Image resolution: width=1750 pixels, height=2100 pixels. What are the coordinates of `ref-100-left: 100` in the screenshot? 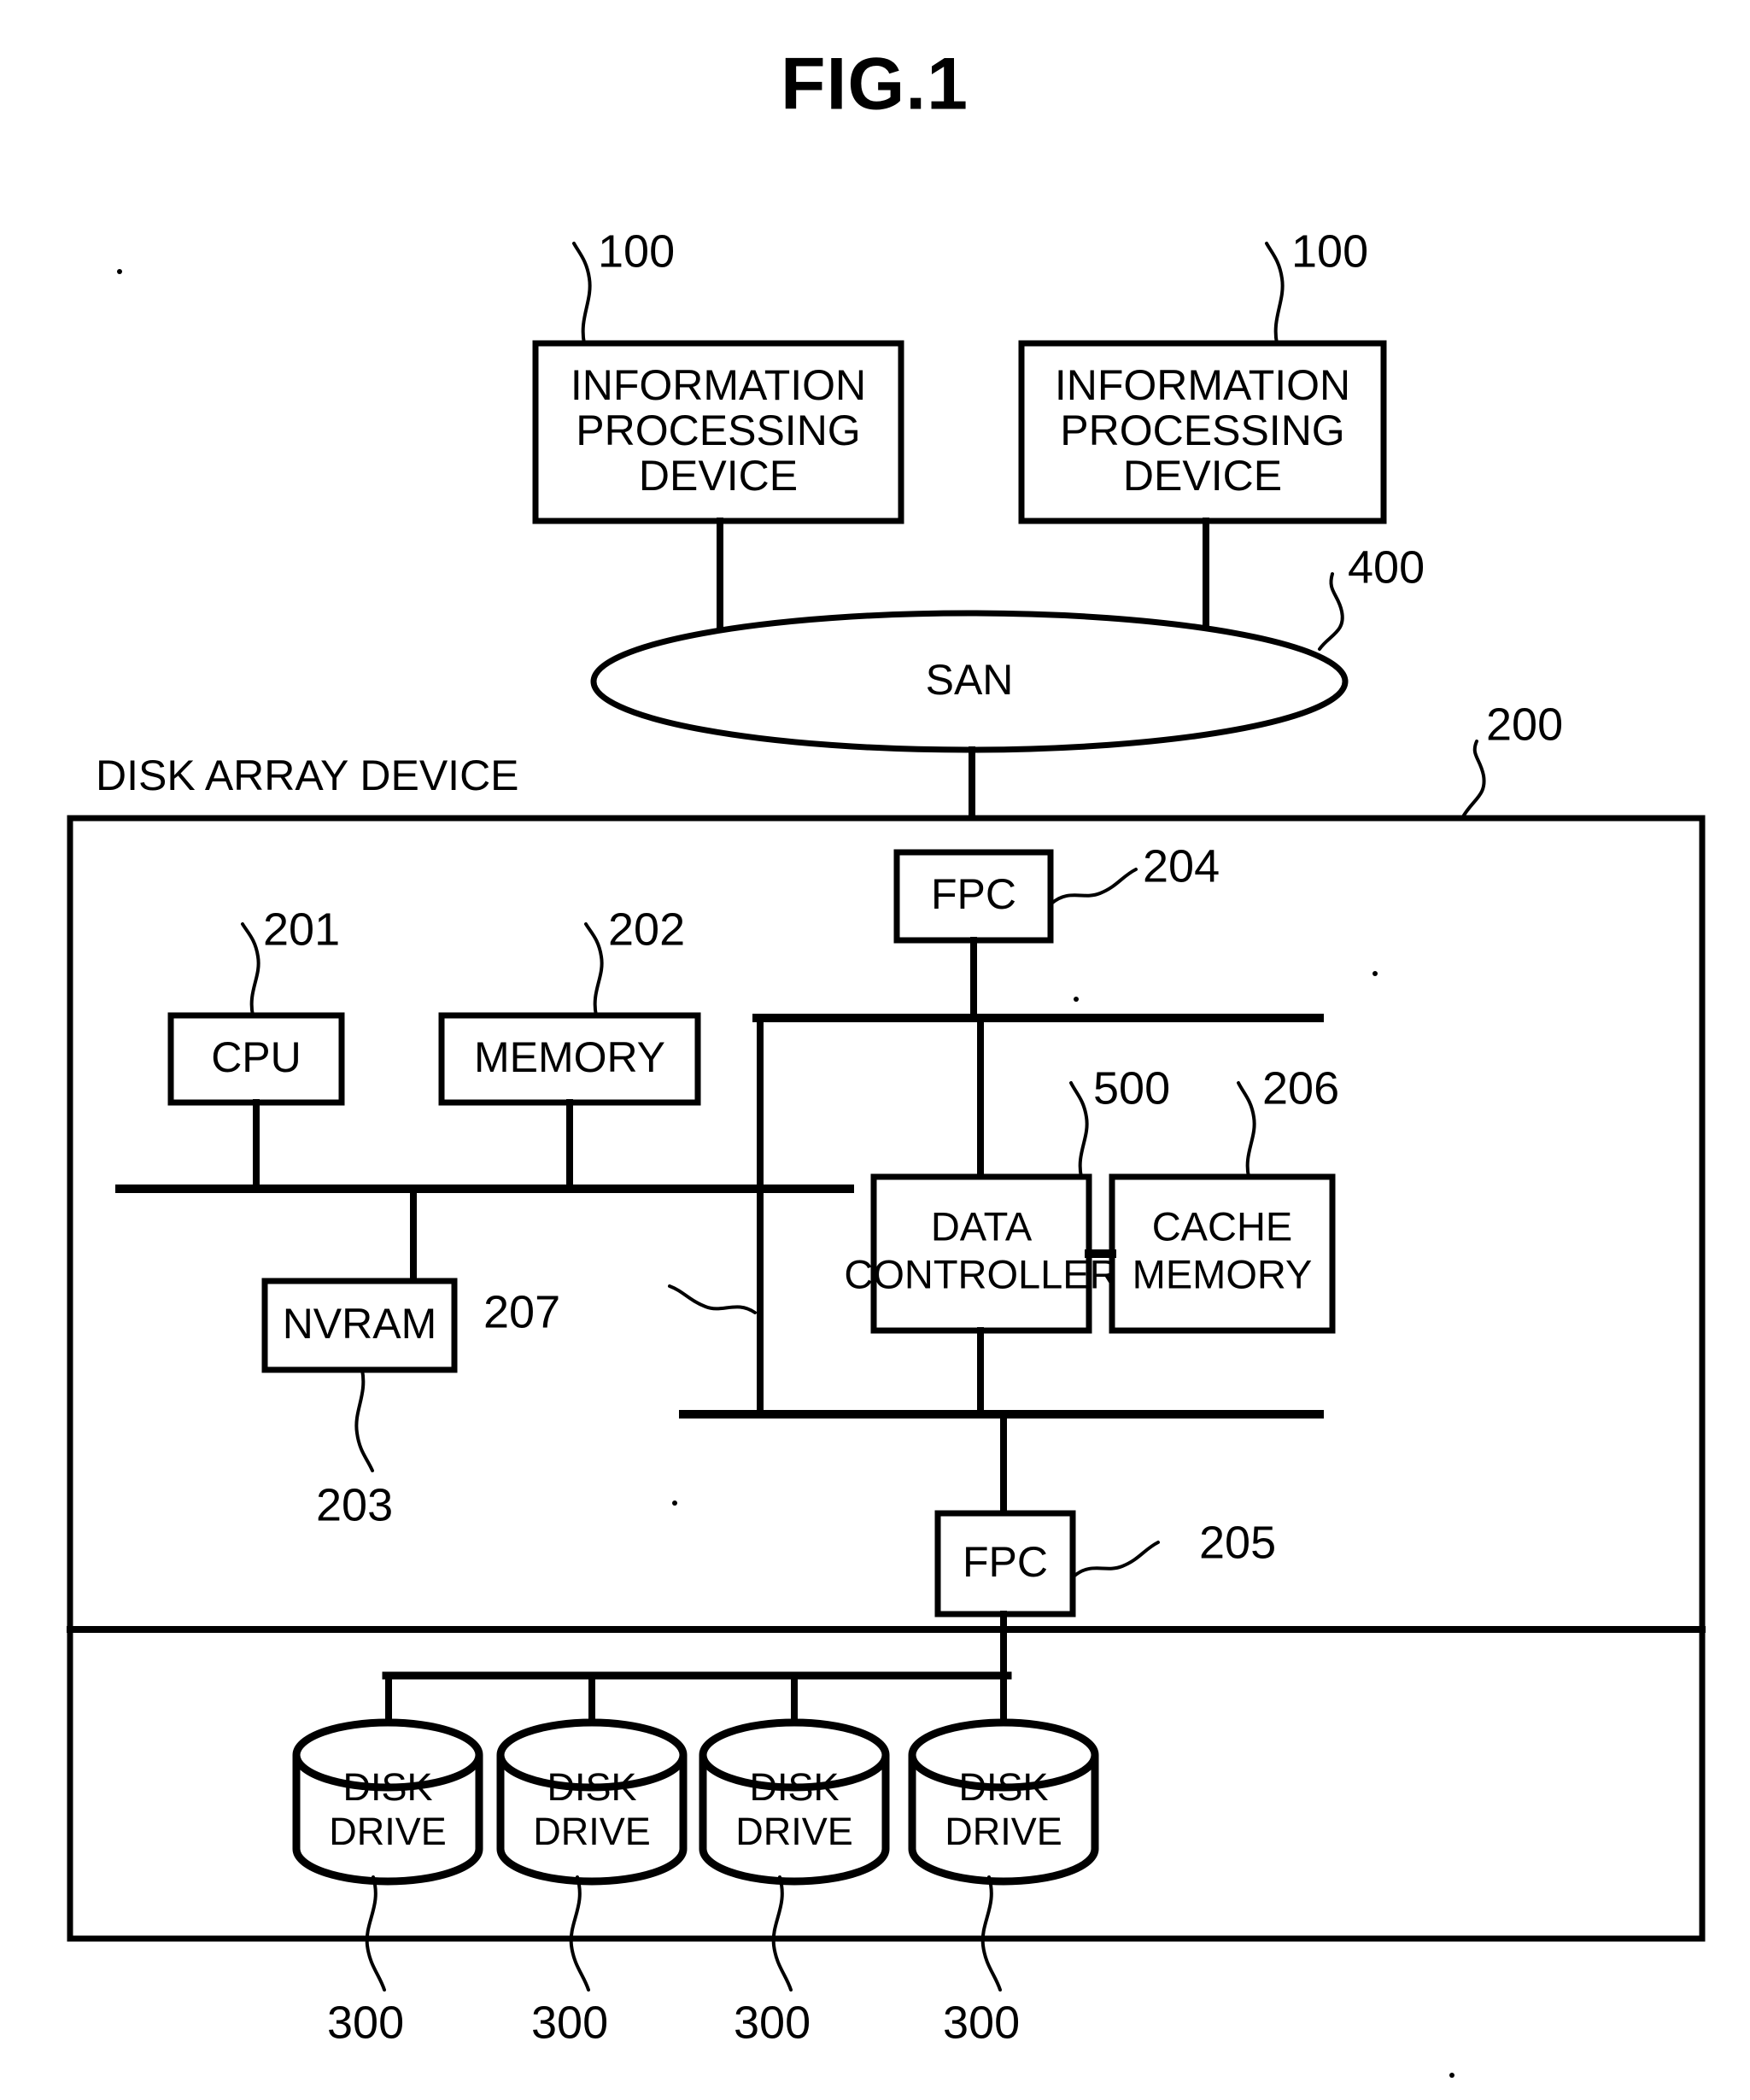 It's located at (636, 251).